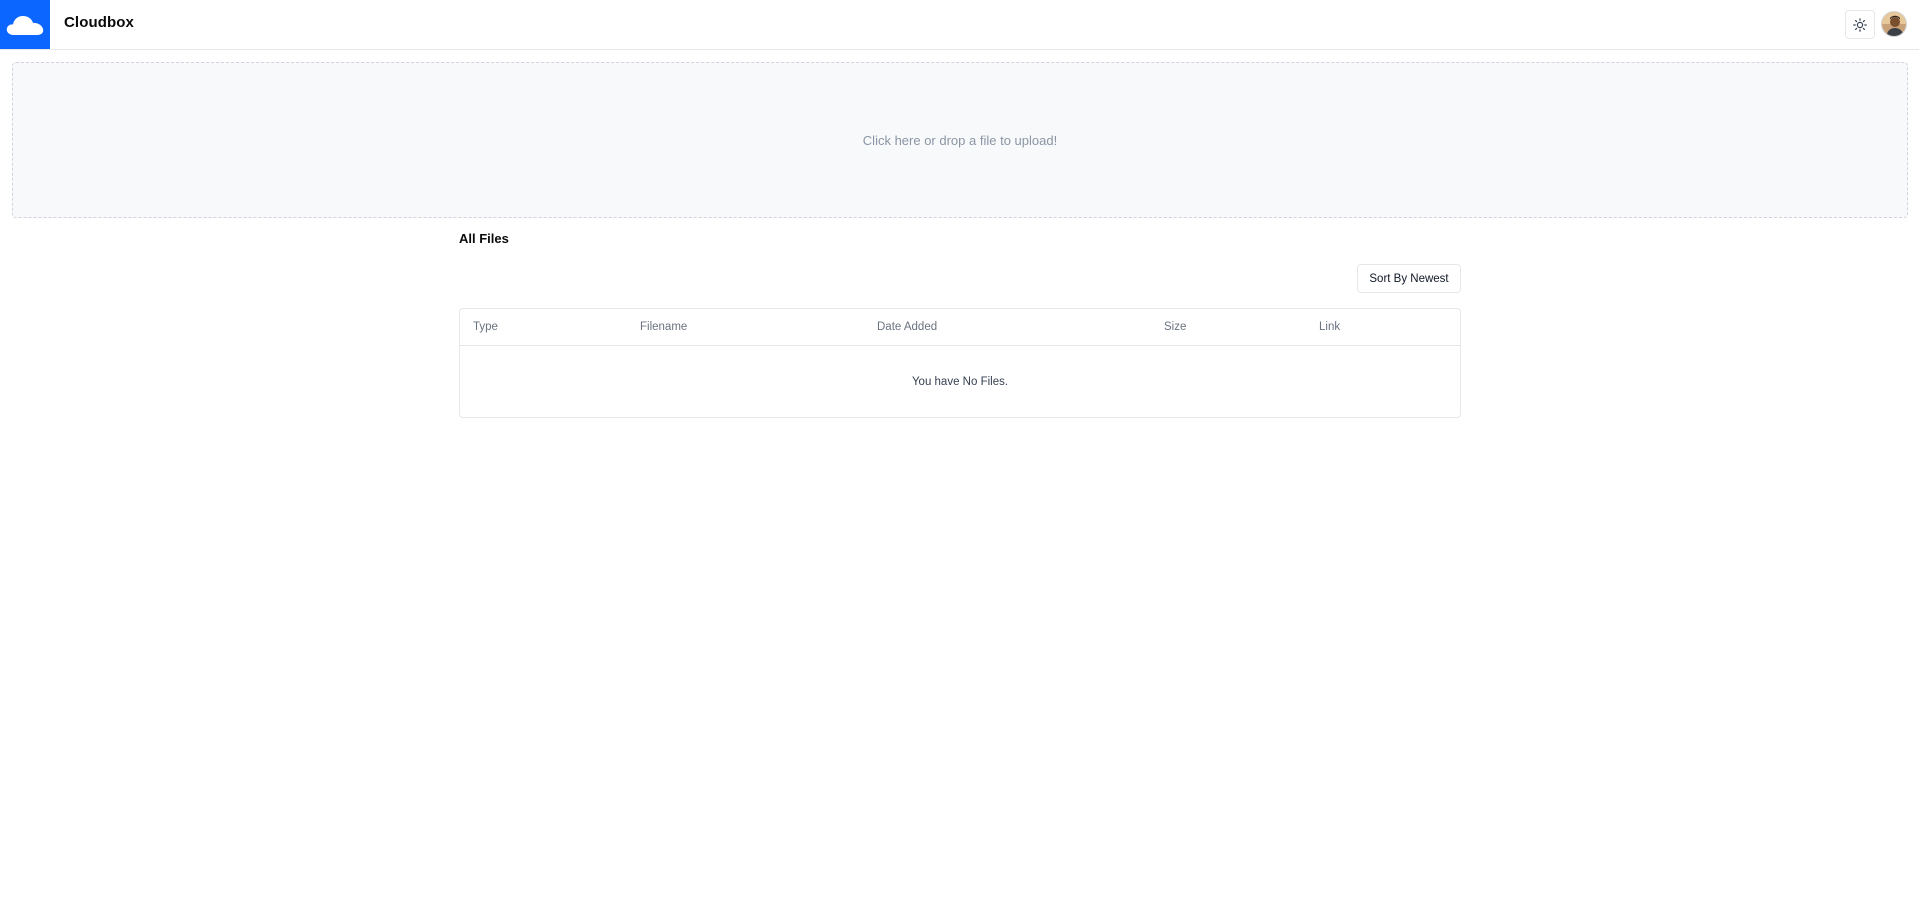  Describe the element at coordinates (1409, 278) in the screenshot. I see `sort-button: Sort By Newest` at that location.